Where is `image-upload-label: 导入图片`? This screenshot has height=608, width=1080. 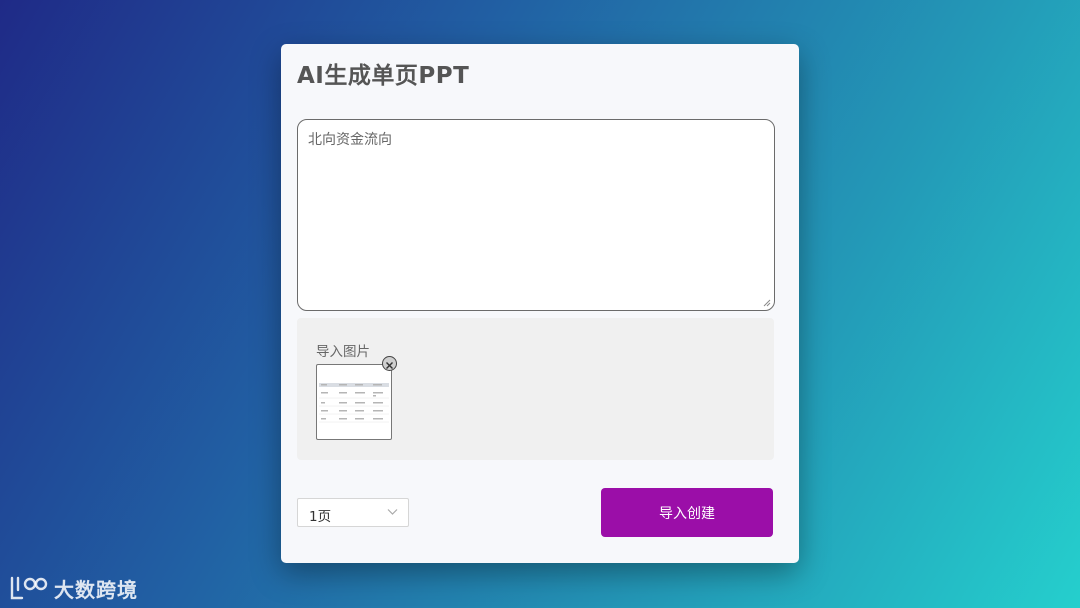 image-upload-label: 导入图片 is located at coordinates (343, 350).